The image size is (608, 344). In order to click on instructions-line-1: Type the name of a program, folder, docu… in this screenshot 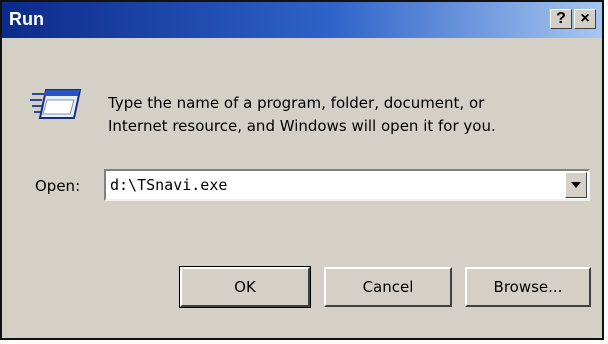, I will do `click(296, 103)`.